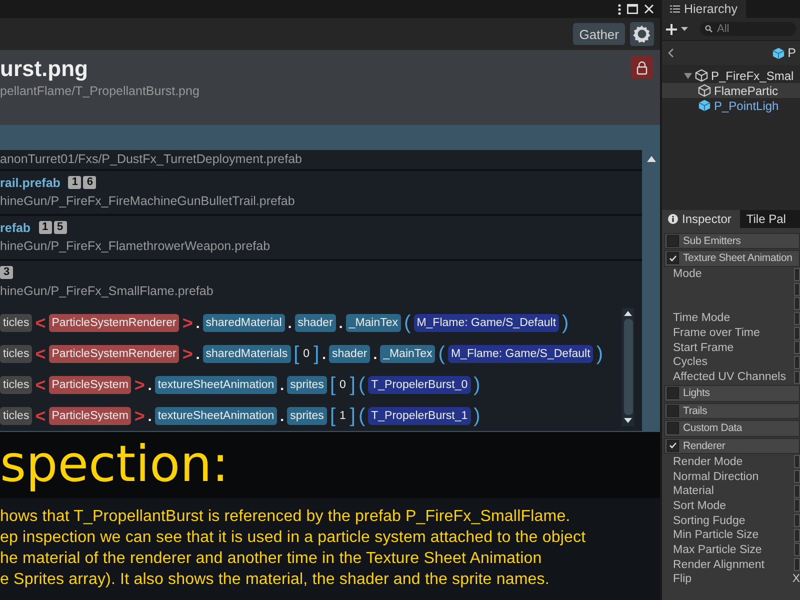 The image size is (800, 600). I want to click on caret-icon, so click(684, 29).